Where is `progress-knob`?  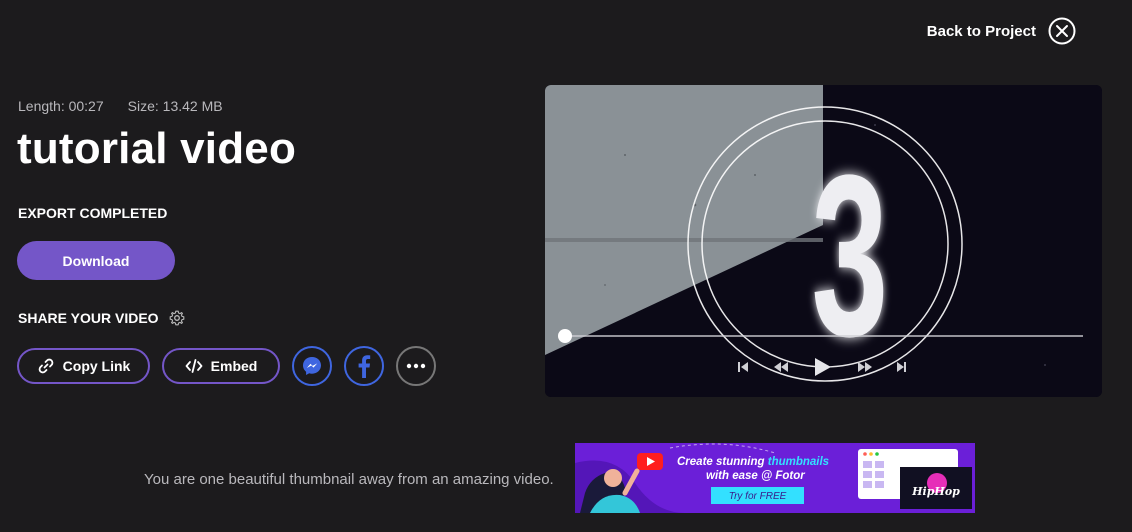
progress-knob is located at coordinates (565, 336).